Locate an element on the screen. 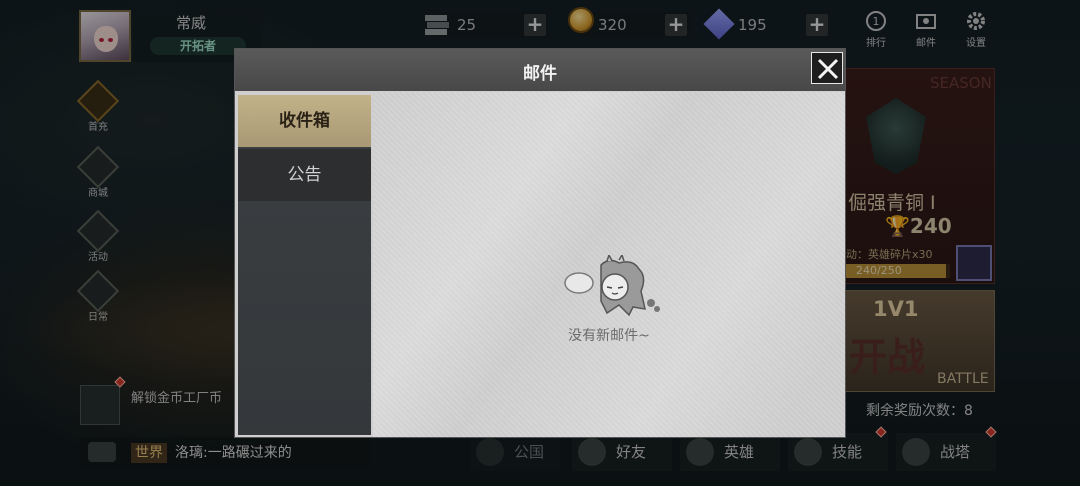 The image size is (1080, 486). empty-state-message: 没有新邮件~ is located at coordinates (609, 336).